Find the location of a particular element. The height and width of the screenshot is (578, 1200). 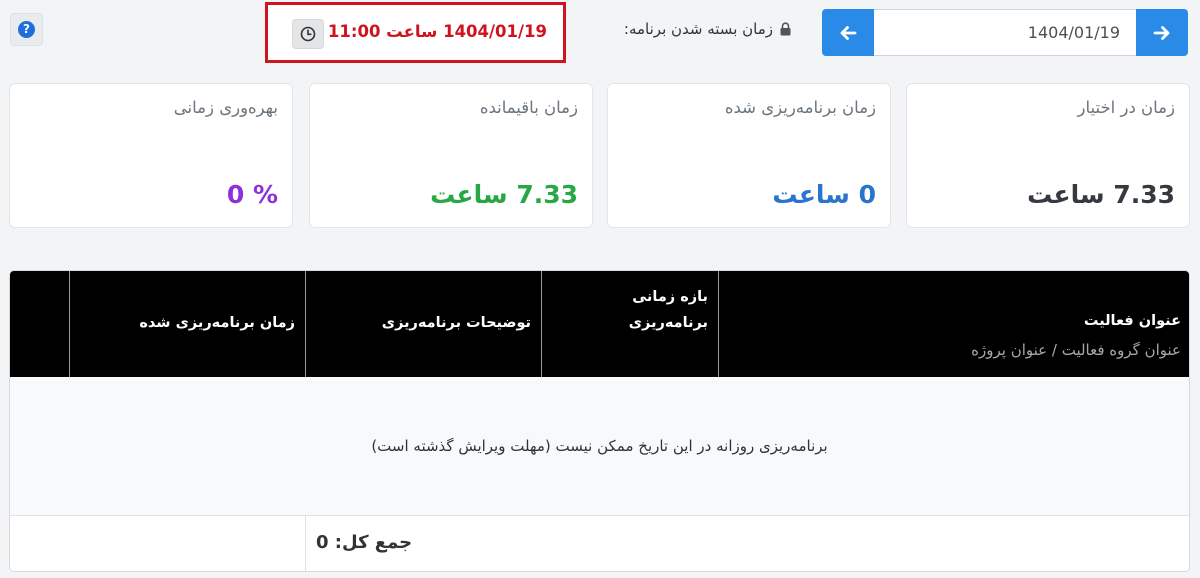

card-available-time: زمان در اختیار 7.33 ساعت is located at coordinates (1048, 155).